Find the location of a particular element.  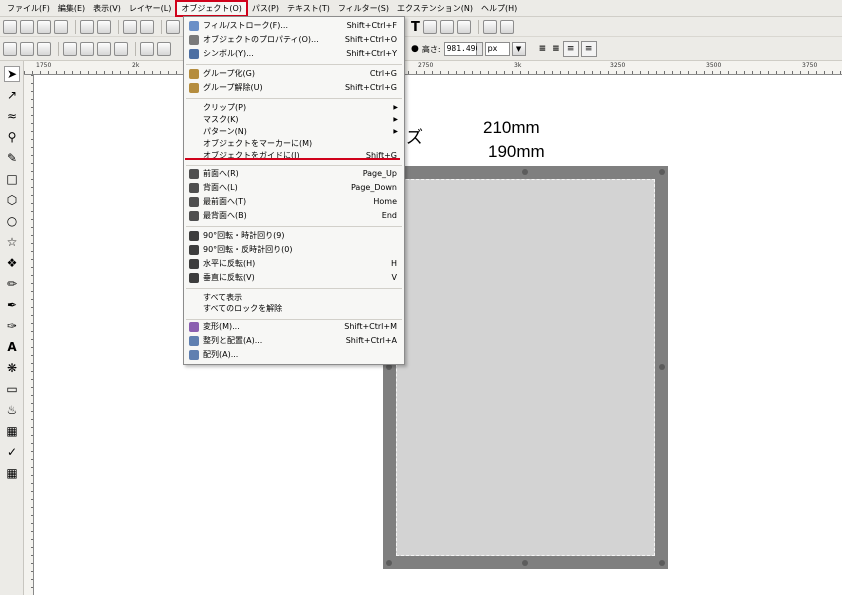

rotate-cw-toolbar-icon is located at coordinates (87, 48).